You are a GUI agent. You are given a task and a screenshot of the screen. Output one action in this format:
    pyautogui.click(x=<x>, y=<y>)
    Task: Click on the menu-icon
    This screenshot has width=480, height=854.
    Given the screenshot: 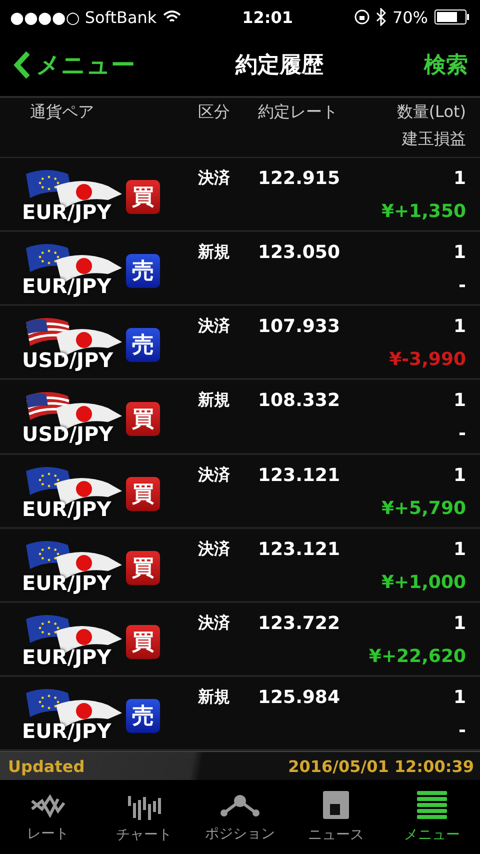 What is the action you would take?
    pyautogui.click(x=432, y=805)
    